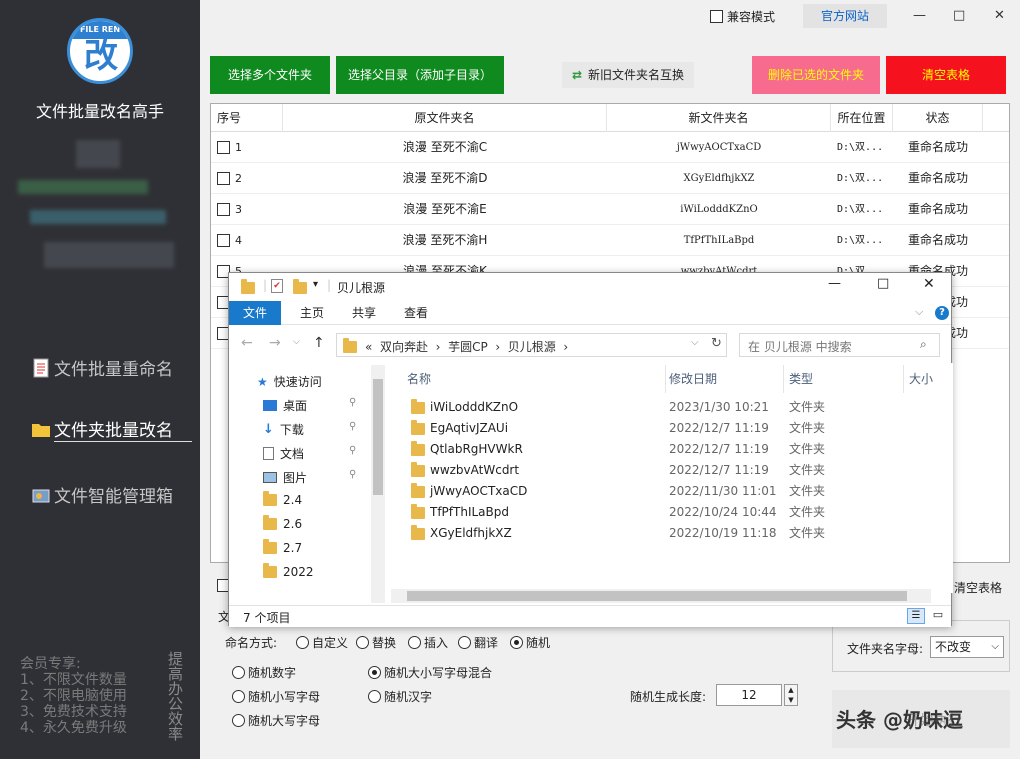 The image size is (1020, 759). I want to click on opt-random-mixed-case: 随机大小写字母混合, so click(430, 672).